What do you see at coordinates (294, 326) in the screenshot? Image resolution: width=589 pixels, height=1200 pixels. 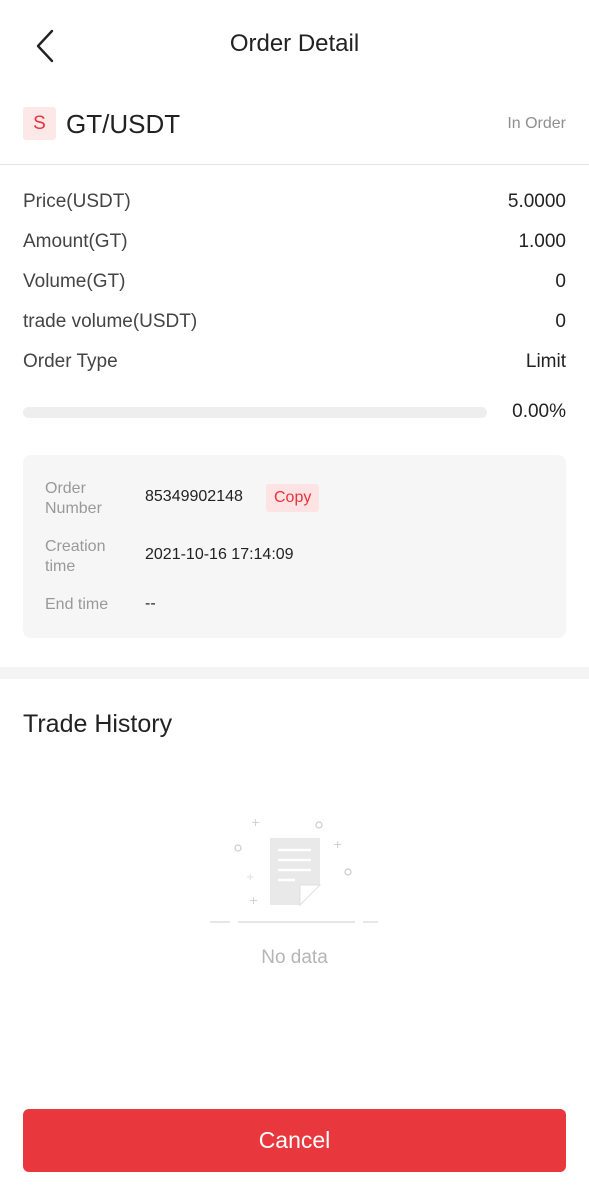 I see `info-row-trade-volume: trade volume(USDT) 0` at bounding box center [294, 326].